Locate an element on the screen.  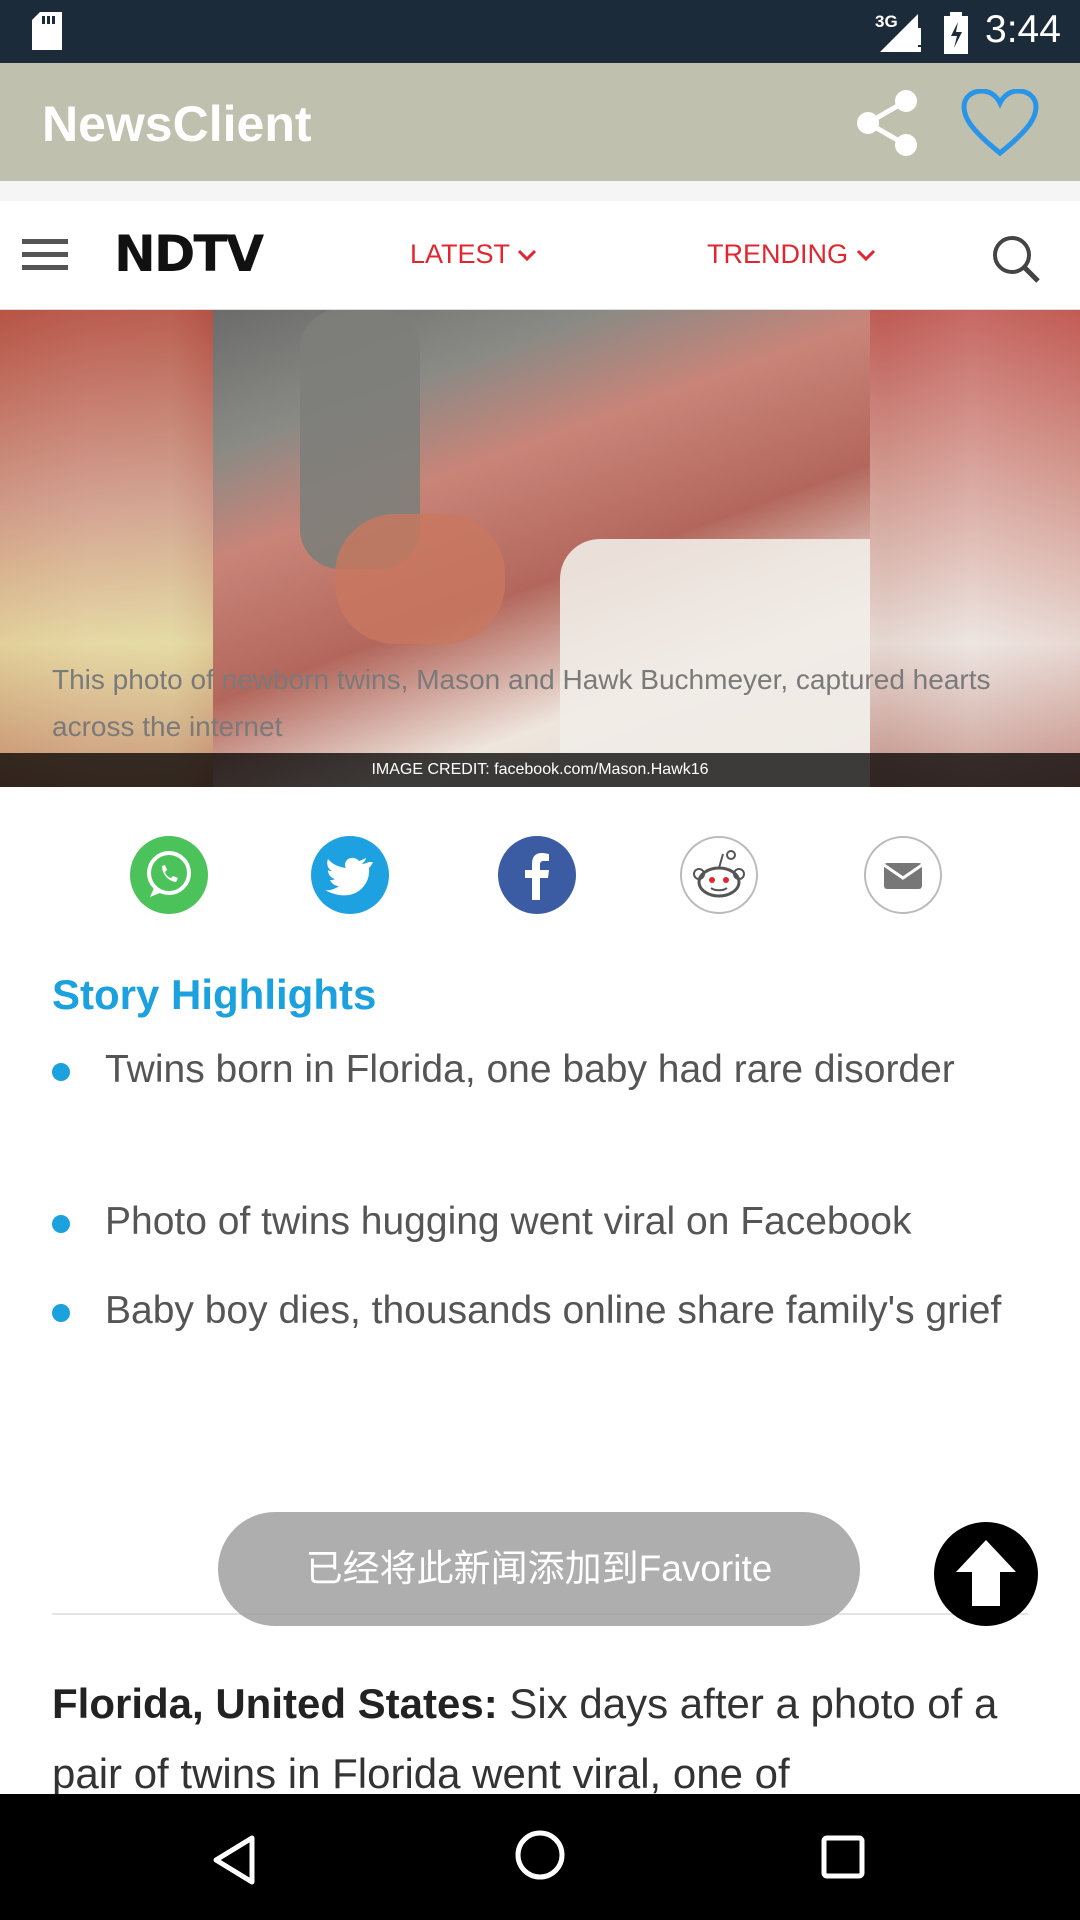
arrow-up-icon is located at coordinates (986, 1573).